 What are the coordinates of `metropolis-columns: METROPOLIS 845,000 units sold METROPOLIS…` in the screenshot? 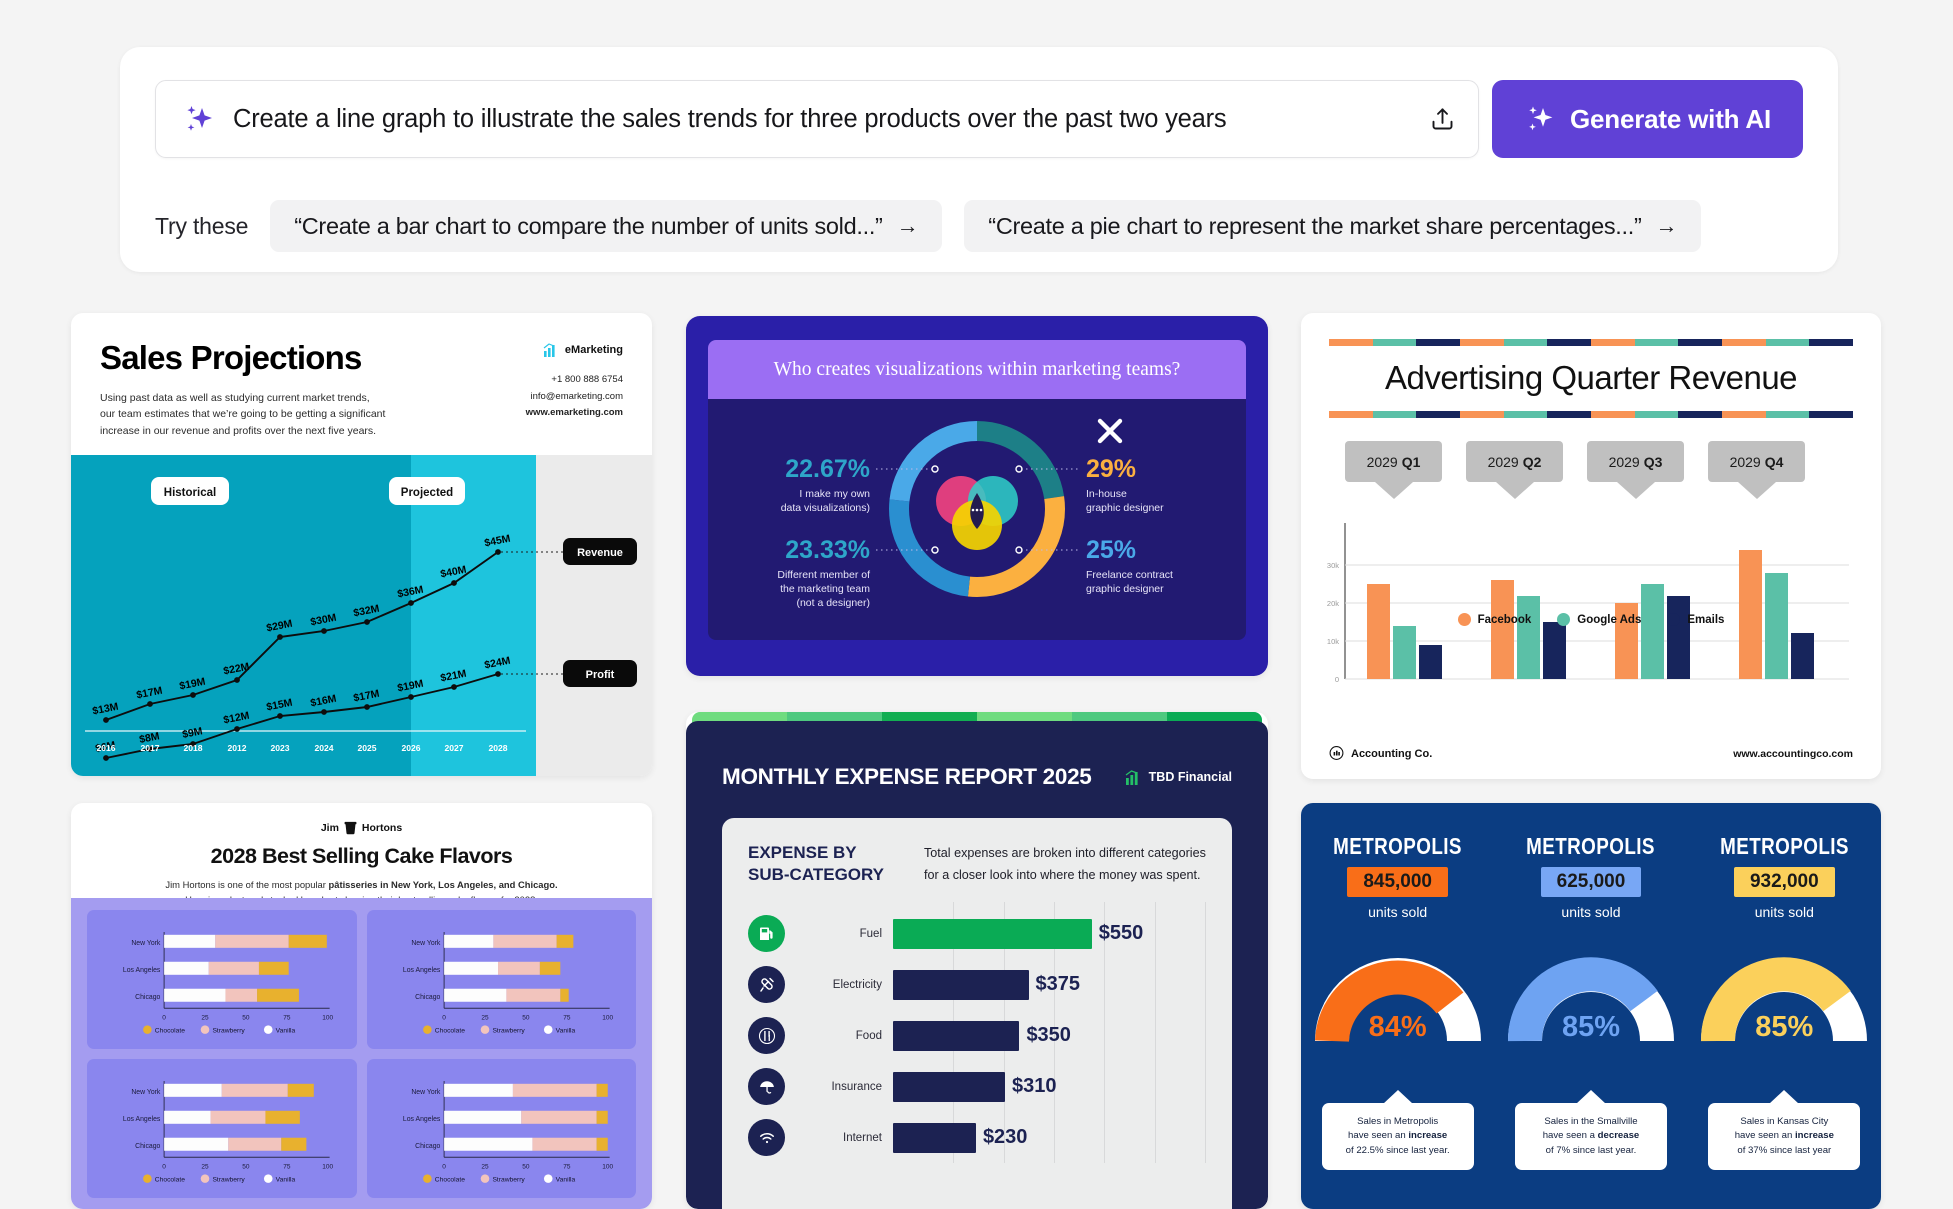 It's located at (1591, 876).